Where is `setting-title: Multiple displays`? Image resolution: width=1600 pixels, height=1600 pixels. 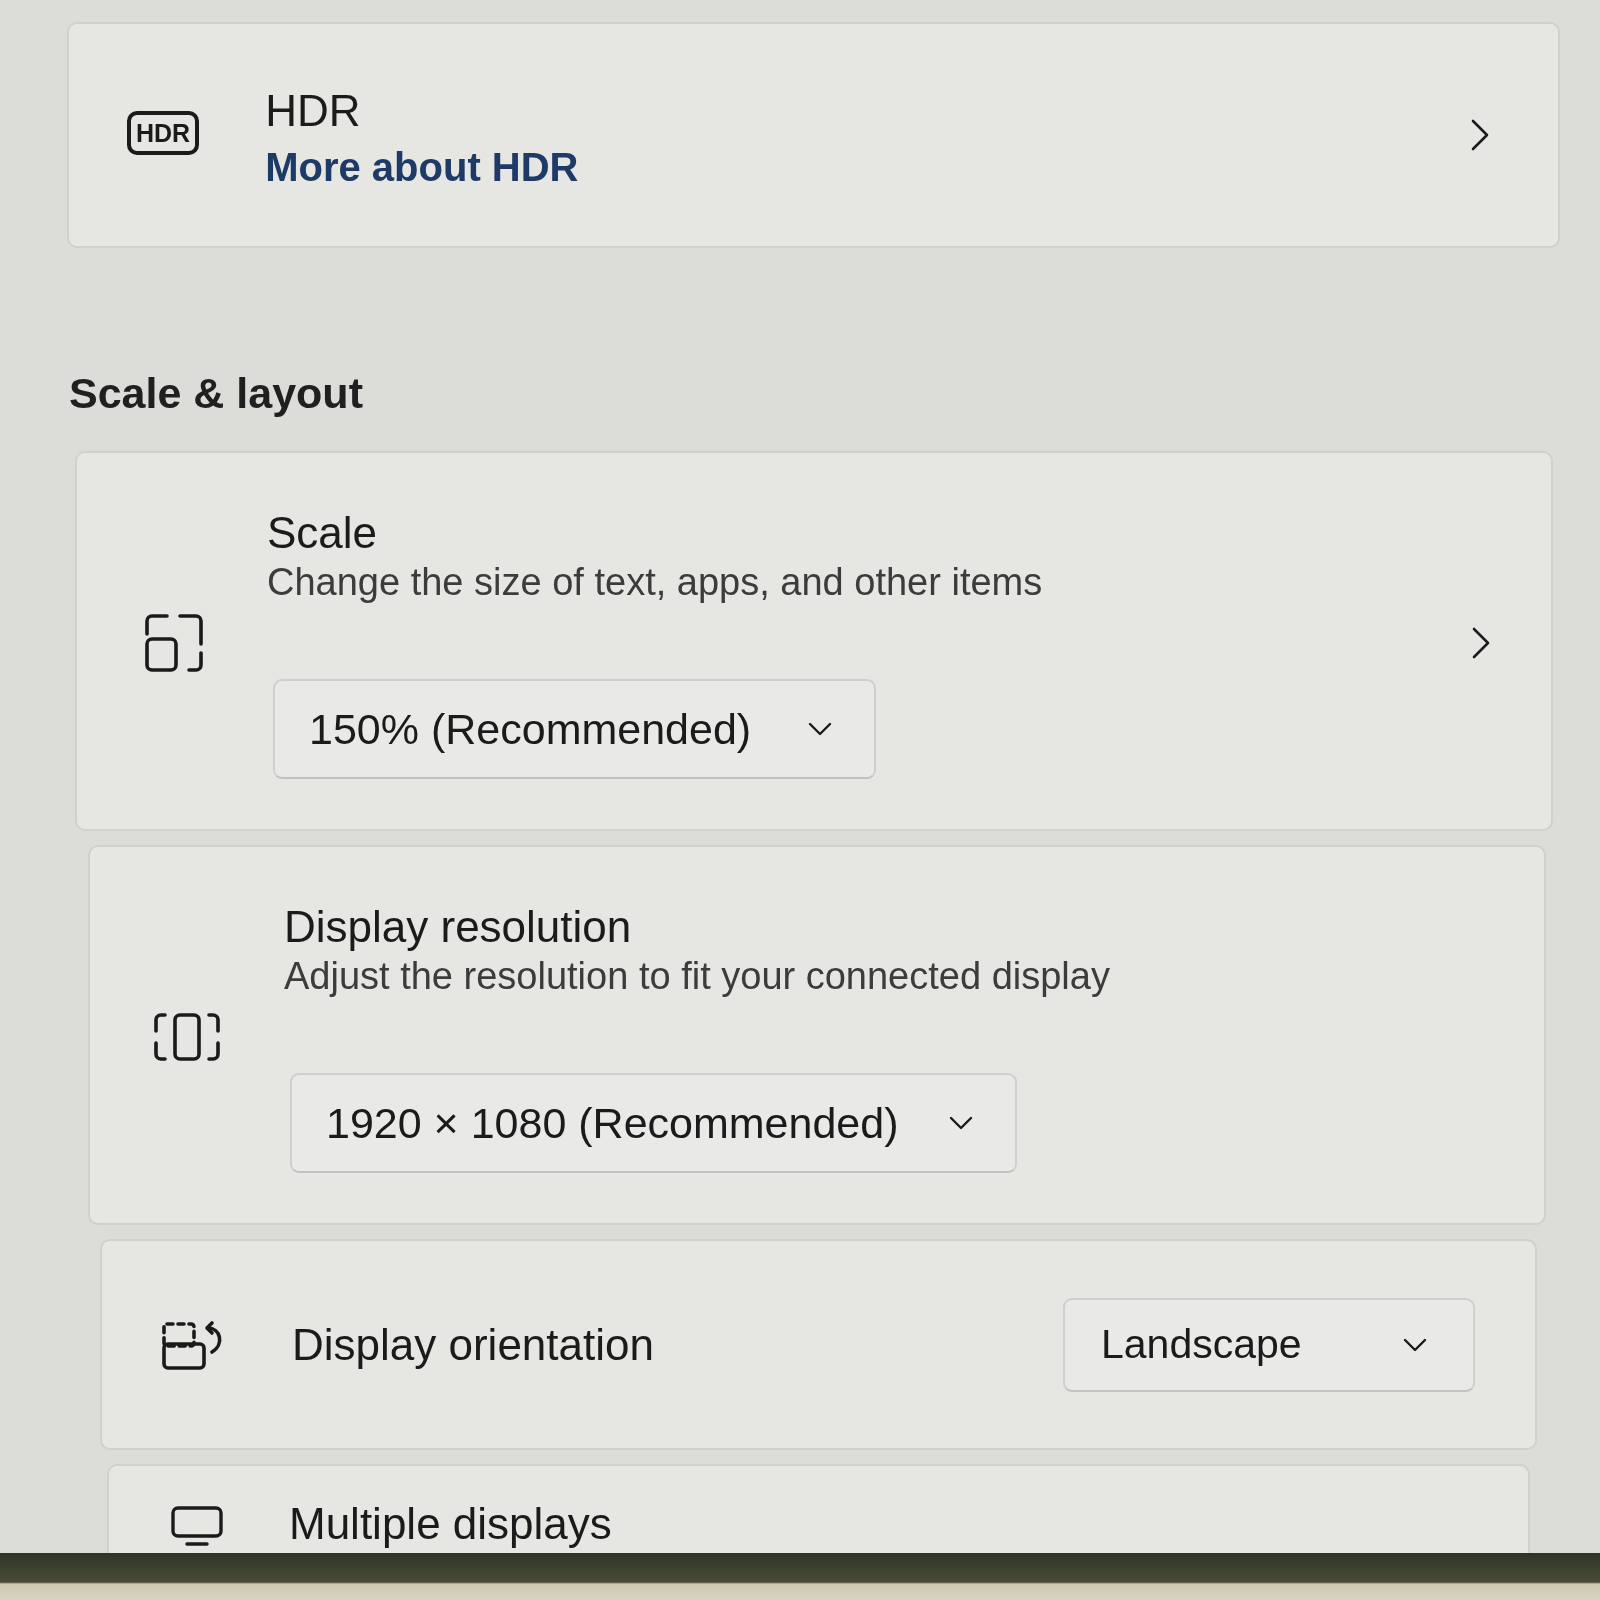 setting-title: Multiple displays is located at coordinates (450, 1524).